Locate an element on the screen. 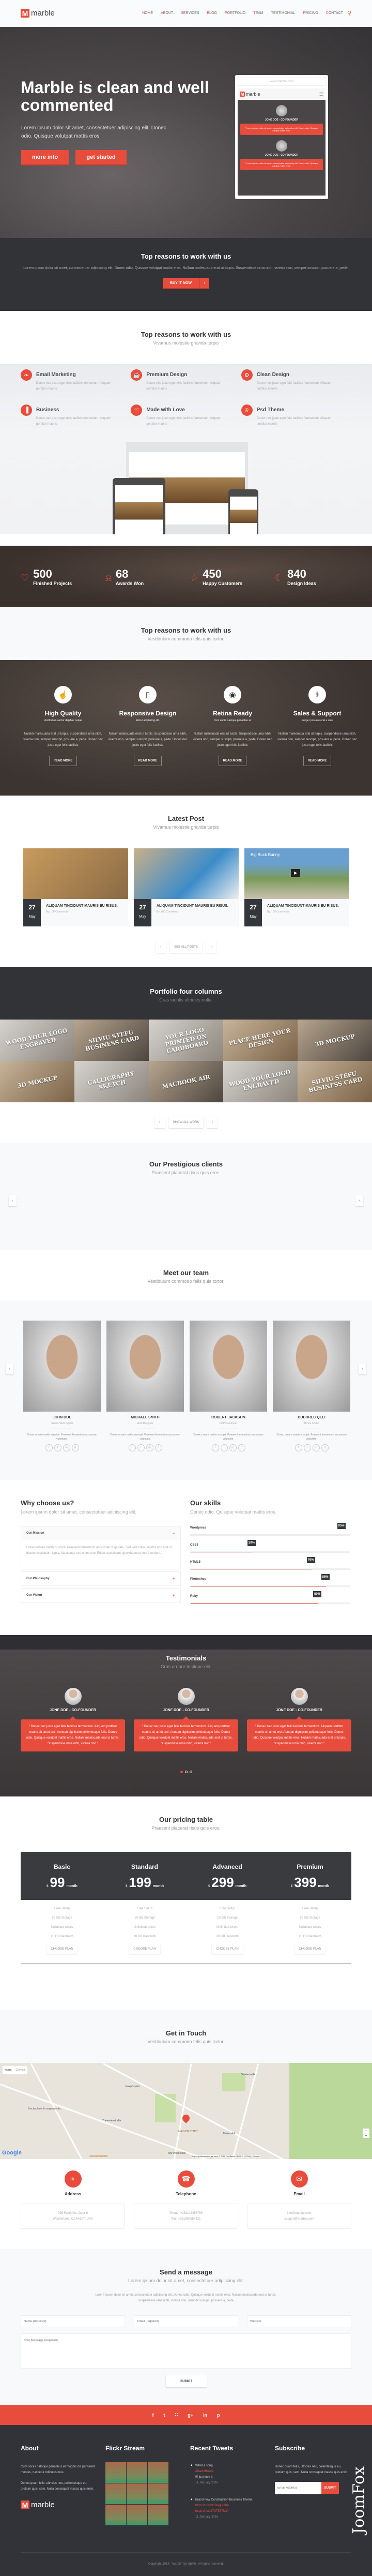 The height and width of the screenshot is (2576, 372). tweet-link: #DavidBowie is located at coordinates (207, 2472).